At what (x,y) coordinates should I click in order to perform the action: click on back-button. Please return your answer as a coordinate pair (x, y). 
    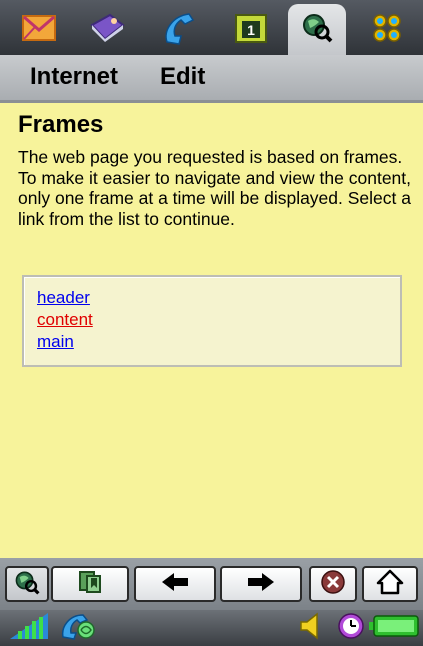
    Looking at the image, I should click on (175, 584).